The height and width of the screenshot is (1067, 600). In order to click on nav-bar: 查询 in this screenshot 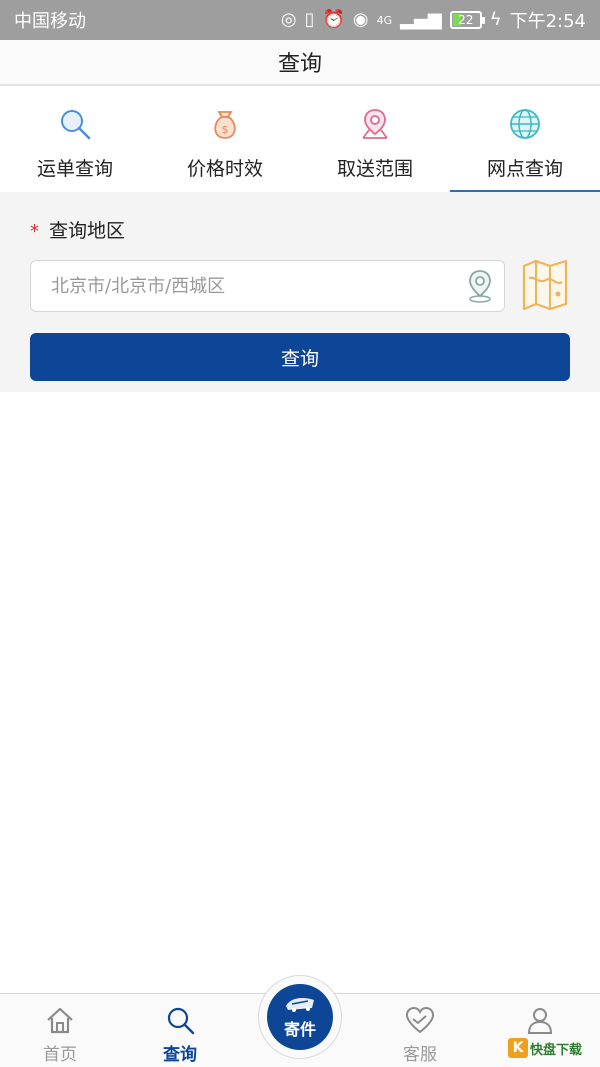, I will do `click(300, 63)`.